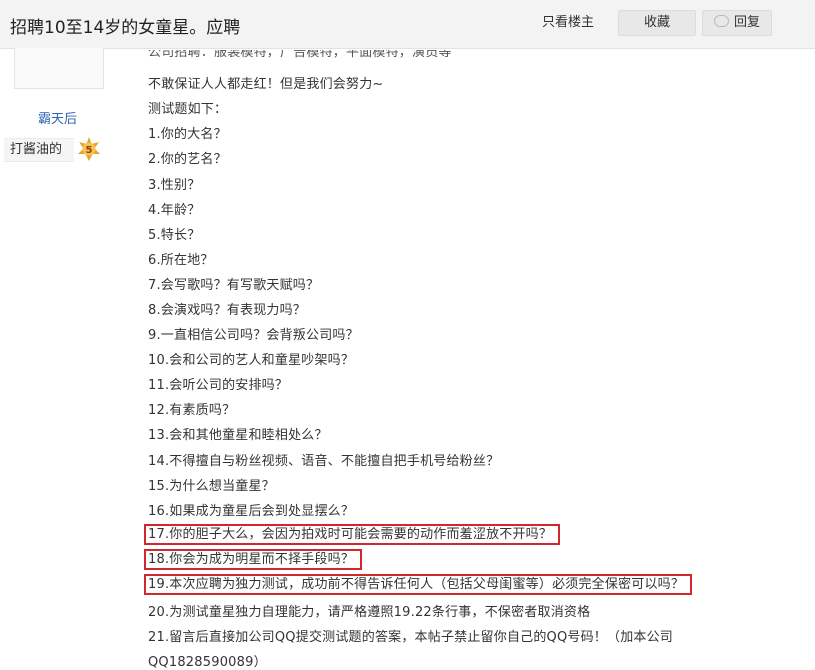 The height and width of the screenshot is (670, 815). I want to click on highlighted-question-17: 17.你的胆子大么，会因为拍戏时可能会需要的动作而羞涩放不开吗？, so click(352, 534).